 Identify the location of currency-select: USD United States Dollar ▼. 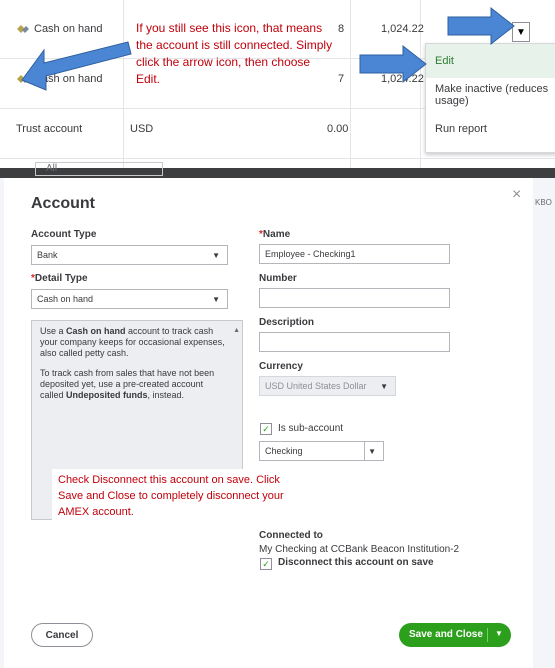
(327, 386).